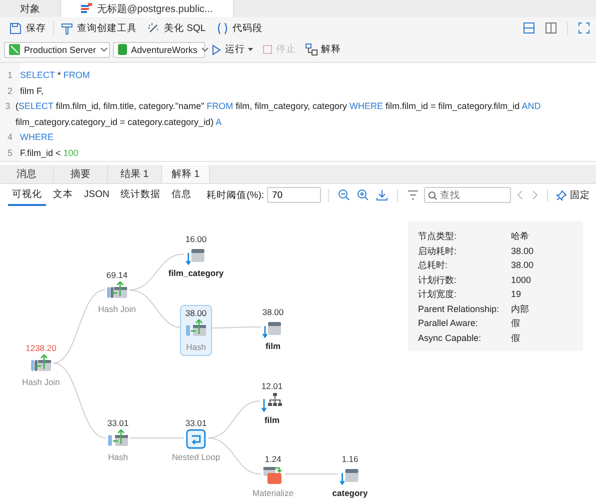  Describe the element at coordinates (117, 275) in the screenshot. I see `cost-label: 69.14` at that location.